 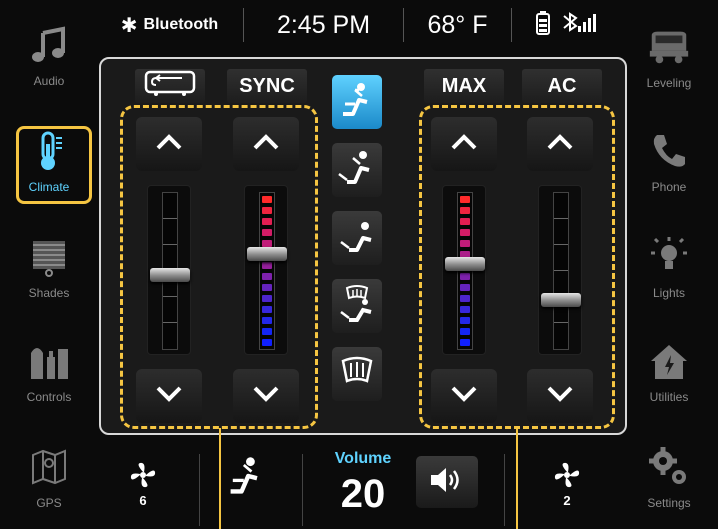 I want to click on nav-audio: Audio, so click(x=49, y=55).